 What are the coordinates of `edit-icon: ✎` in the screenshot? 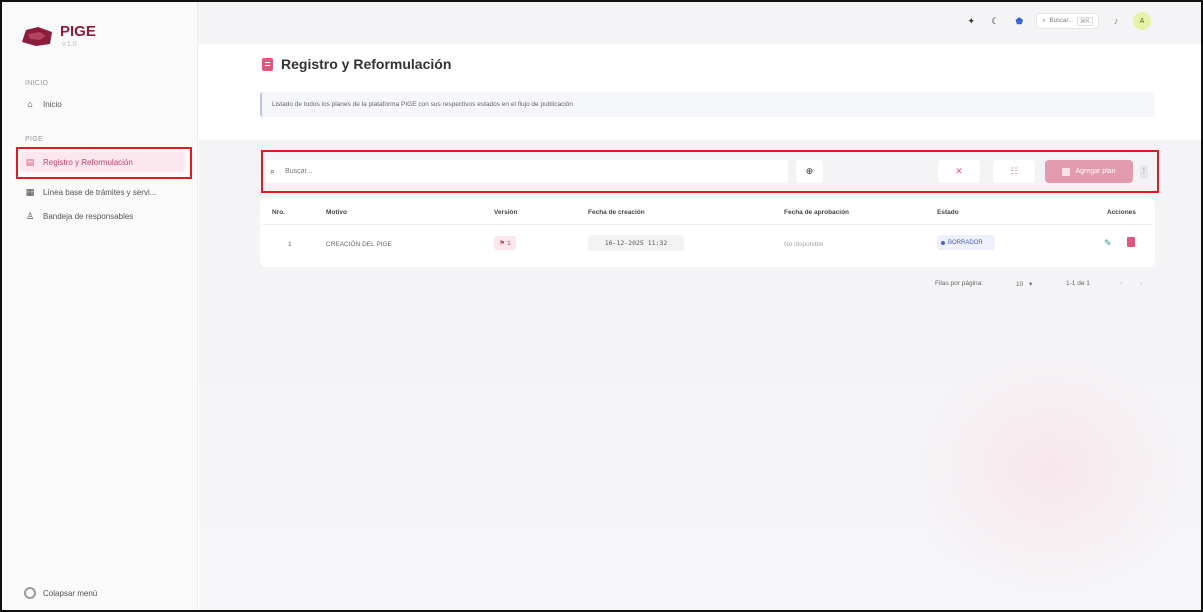 It's located at (1108, 243).